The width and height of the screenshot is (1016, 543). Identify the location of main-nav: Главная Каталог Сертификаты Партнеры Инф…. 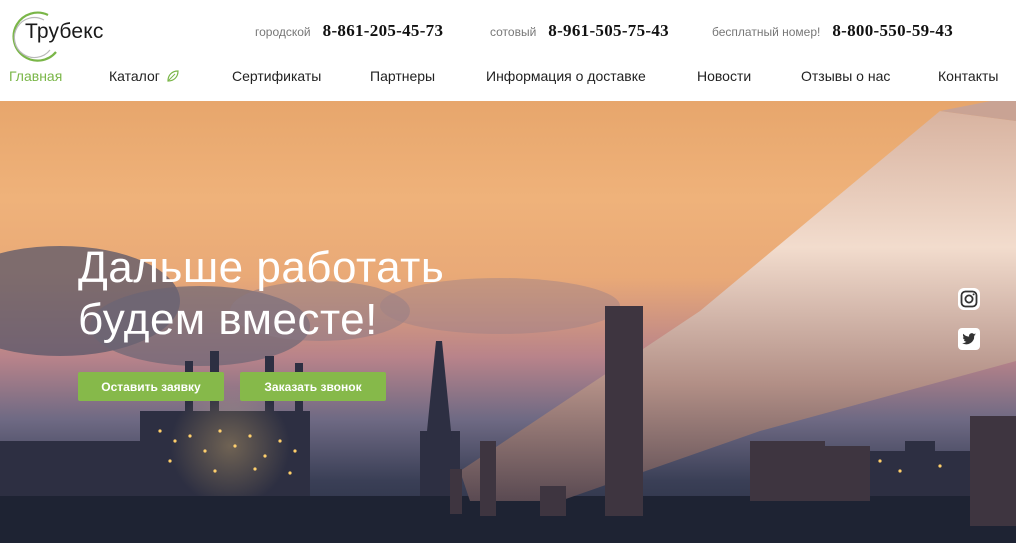
(508, 78).